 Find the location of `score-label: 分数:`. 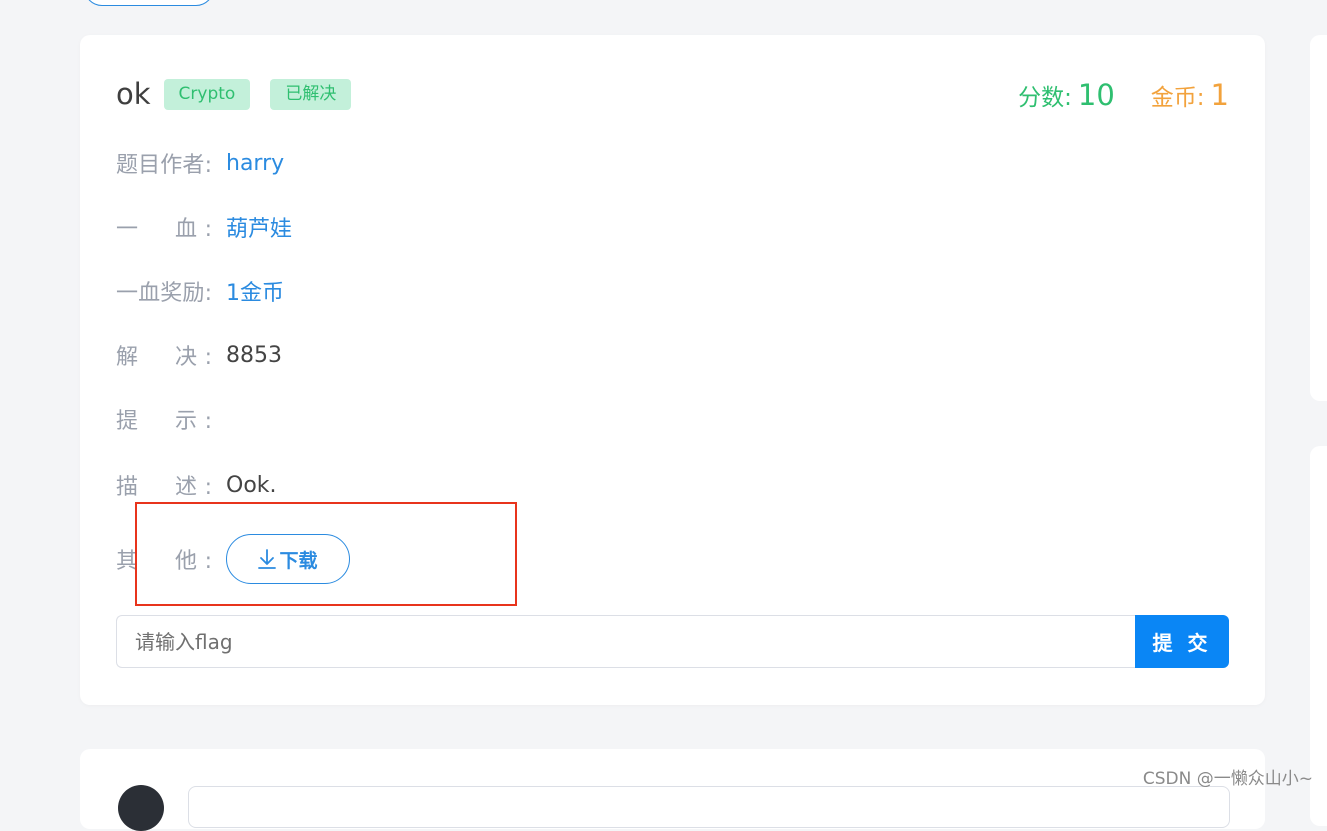

score-label: 分数: is located at coordinates (1045, 95).